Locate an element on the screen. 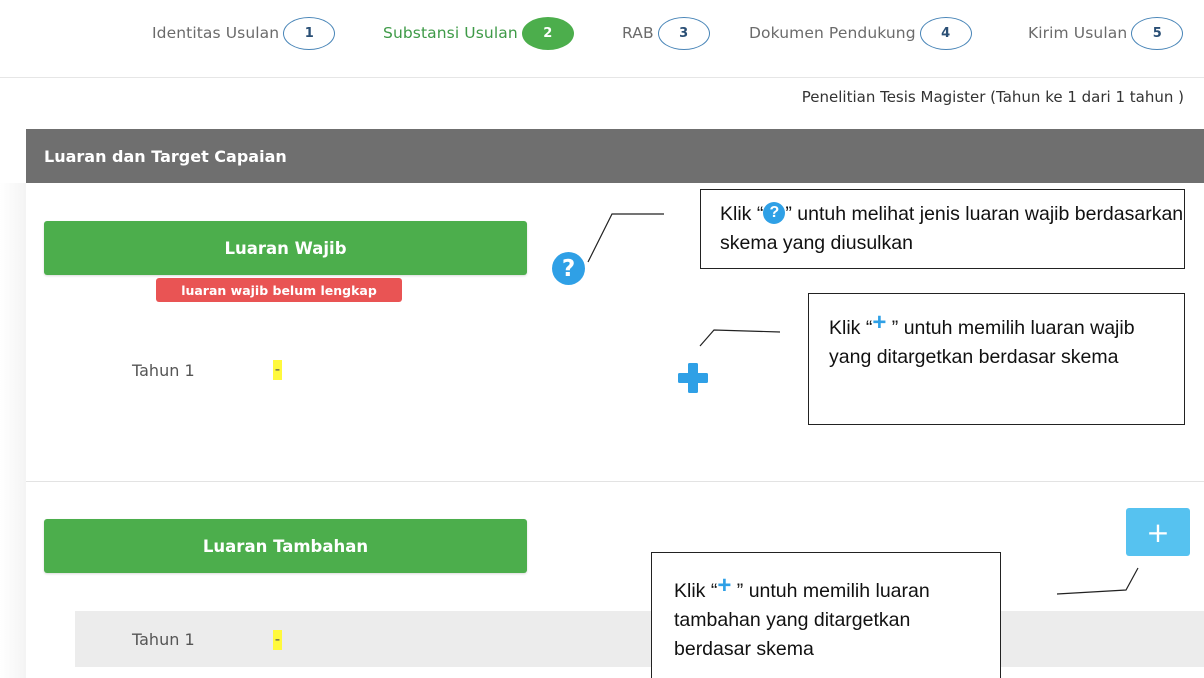 The image size is (1204, 678). panel-side-shadow is located at coordinates (13, 430).